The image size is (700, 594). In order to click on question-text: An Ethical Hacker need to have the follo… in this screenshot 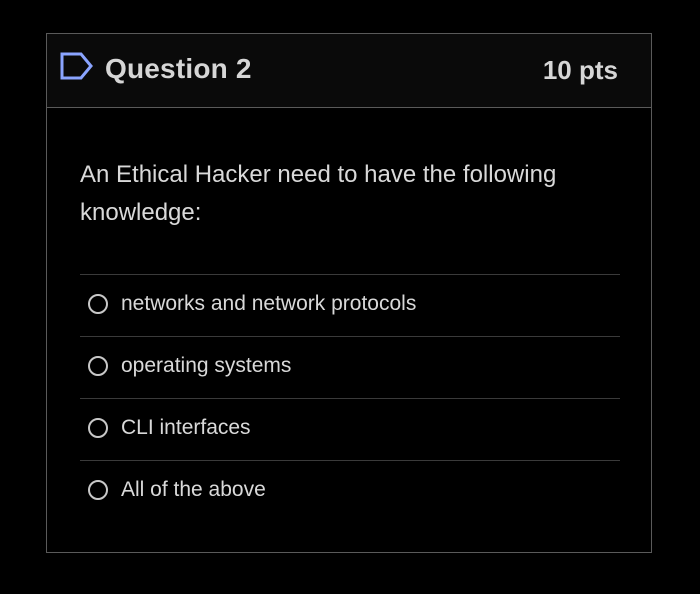, I will do `click(318, 193)`.